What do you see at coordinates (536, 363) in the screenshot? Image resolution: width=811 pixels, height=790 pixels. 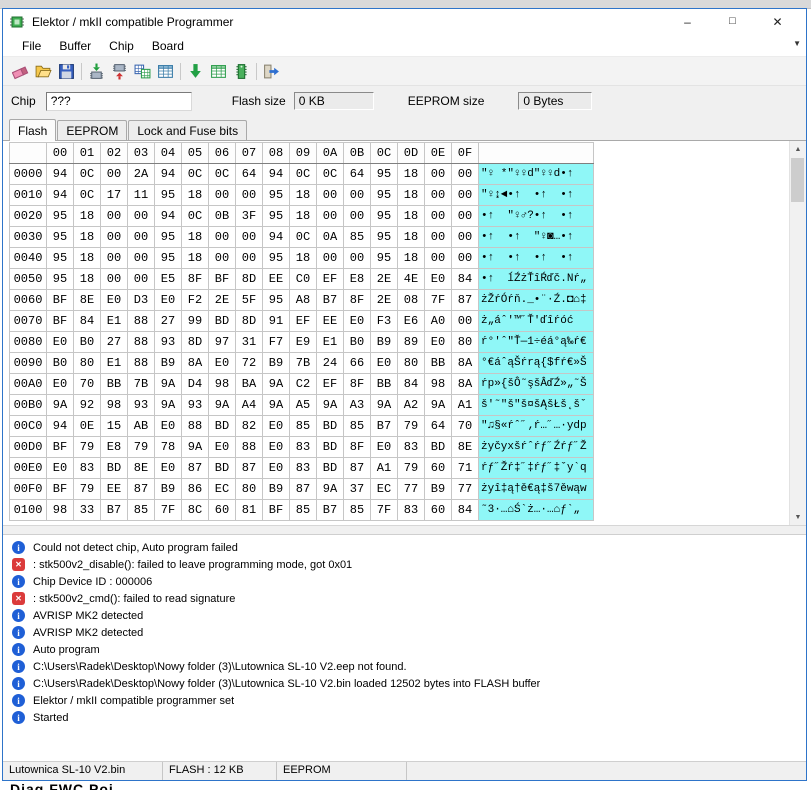 I see `ascii-cell: °€áˆąŠŕrą{$fŕ€»Š` at bounding box center [536, 363].